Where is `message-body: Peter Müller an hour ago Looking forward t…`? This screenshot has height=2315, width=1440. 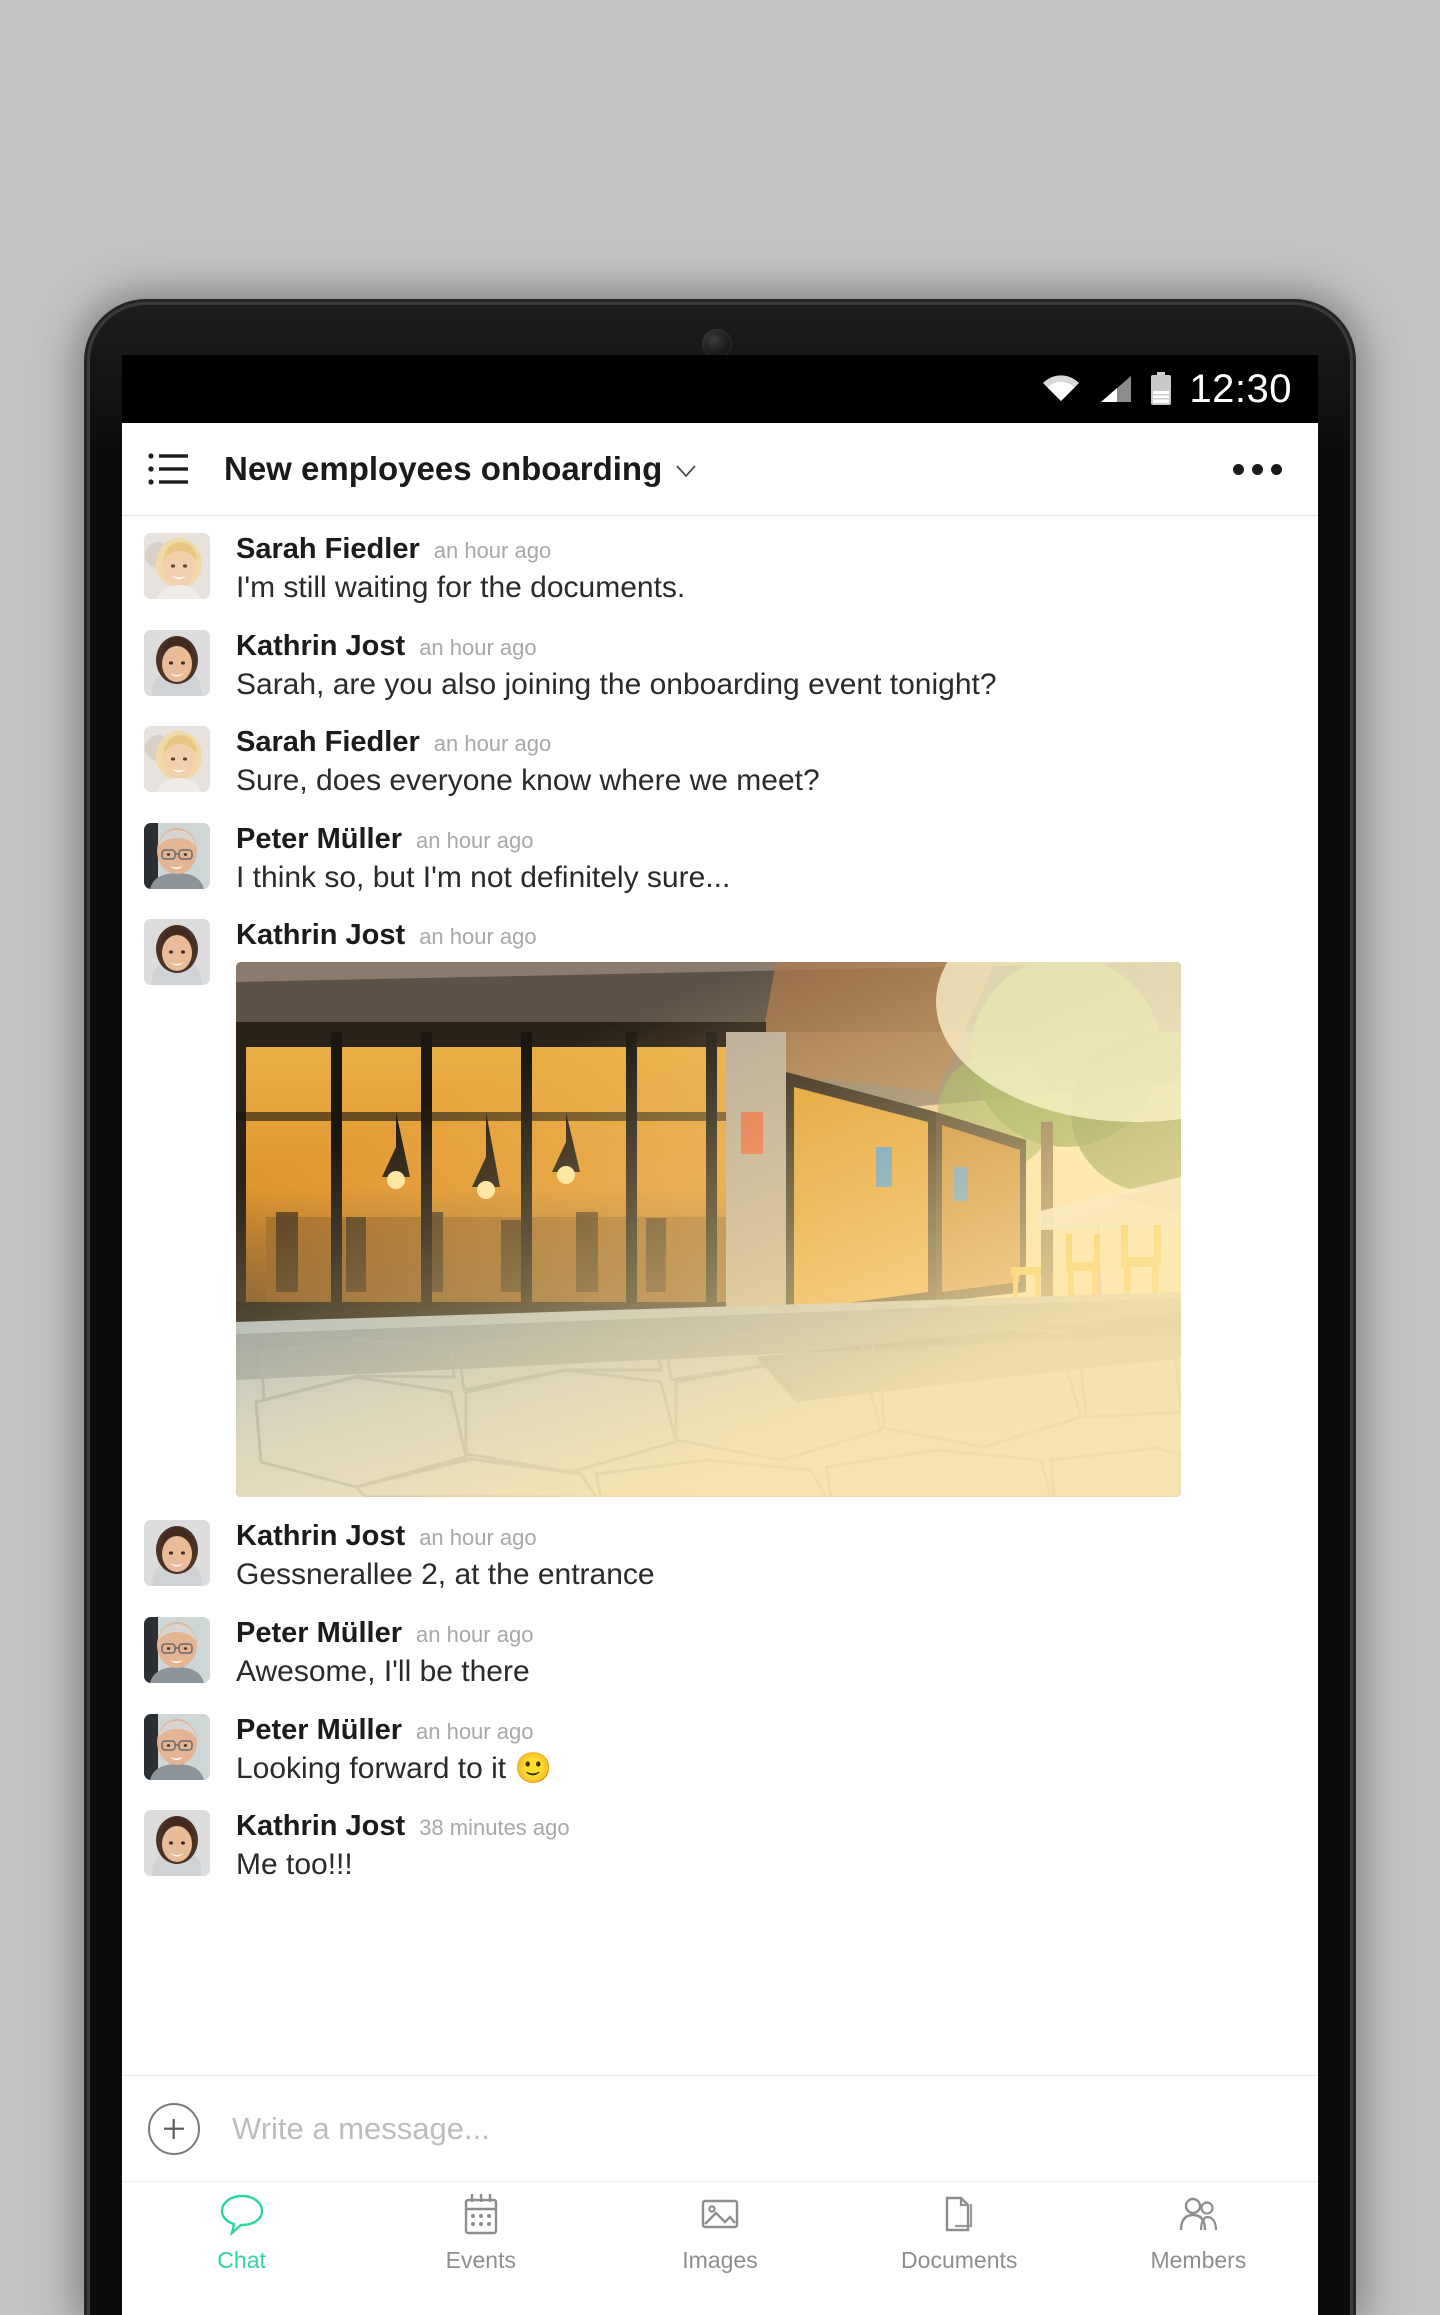
message-body: Peter Müller an hour ago Looking forward t… is located at coordinates (764, 1751).